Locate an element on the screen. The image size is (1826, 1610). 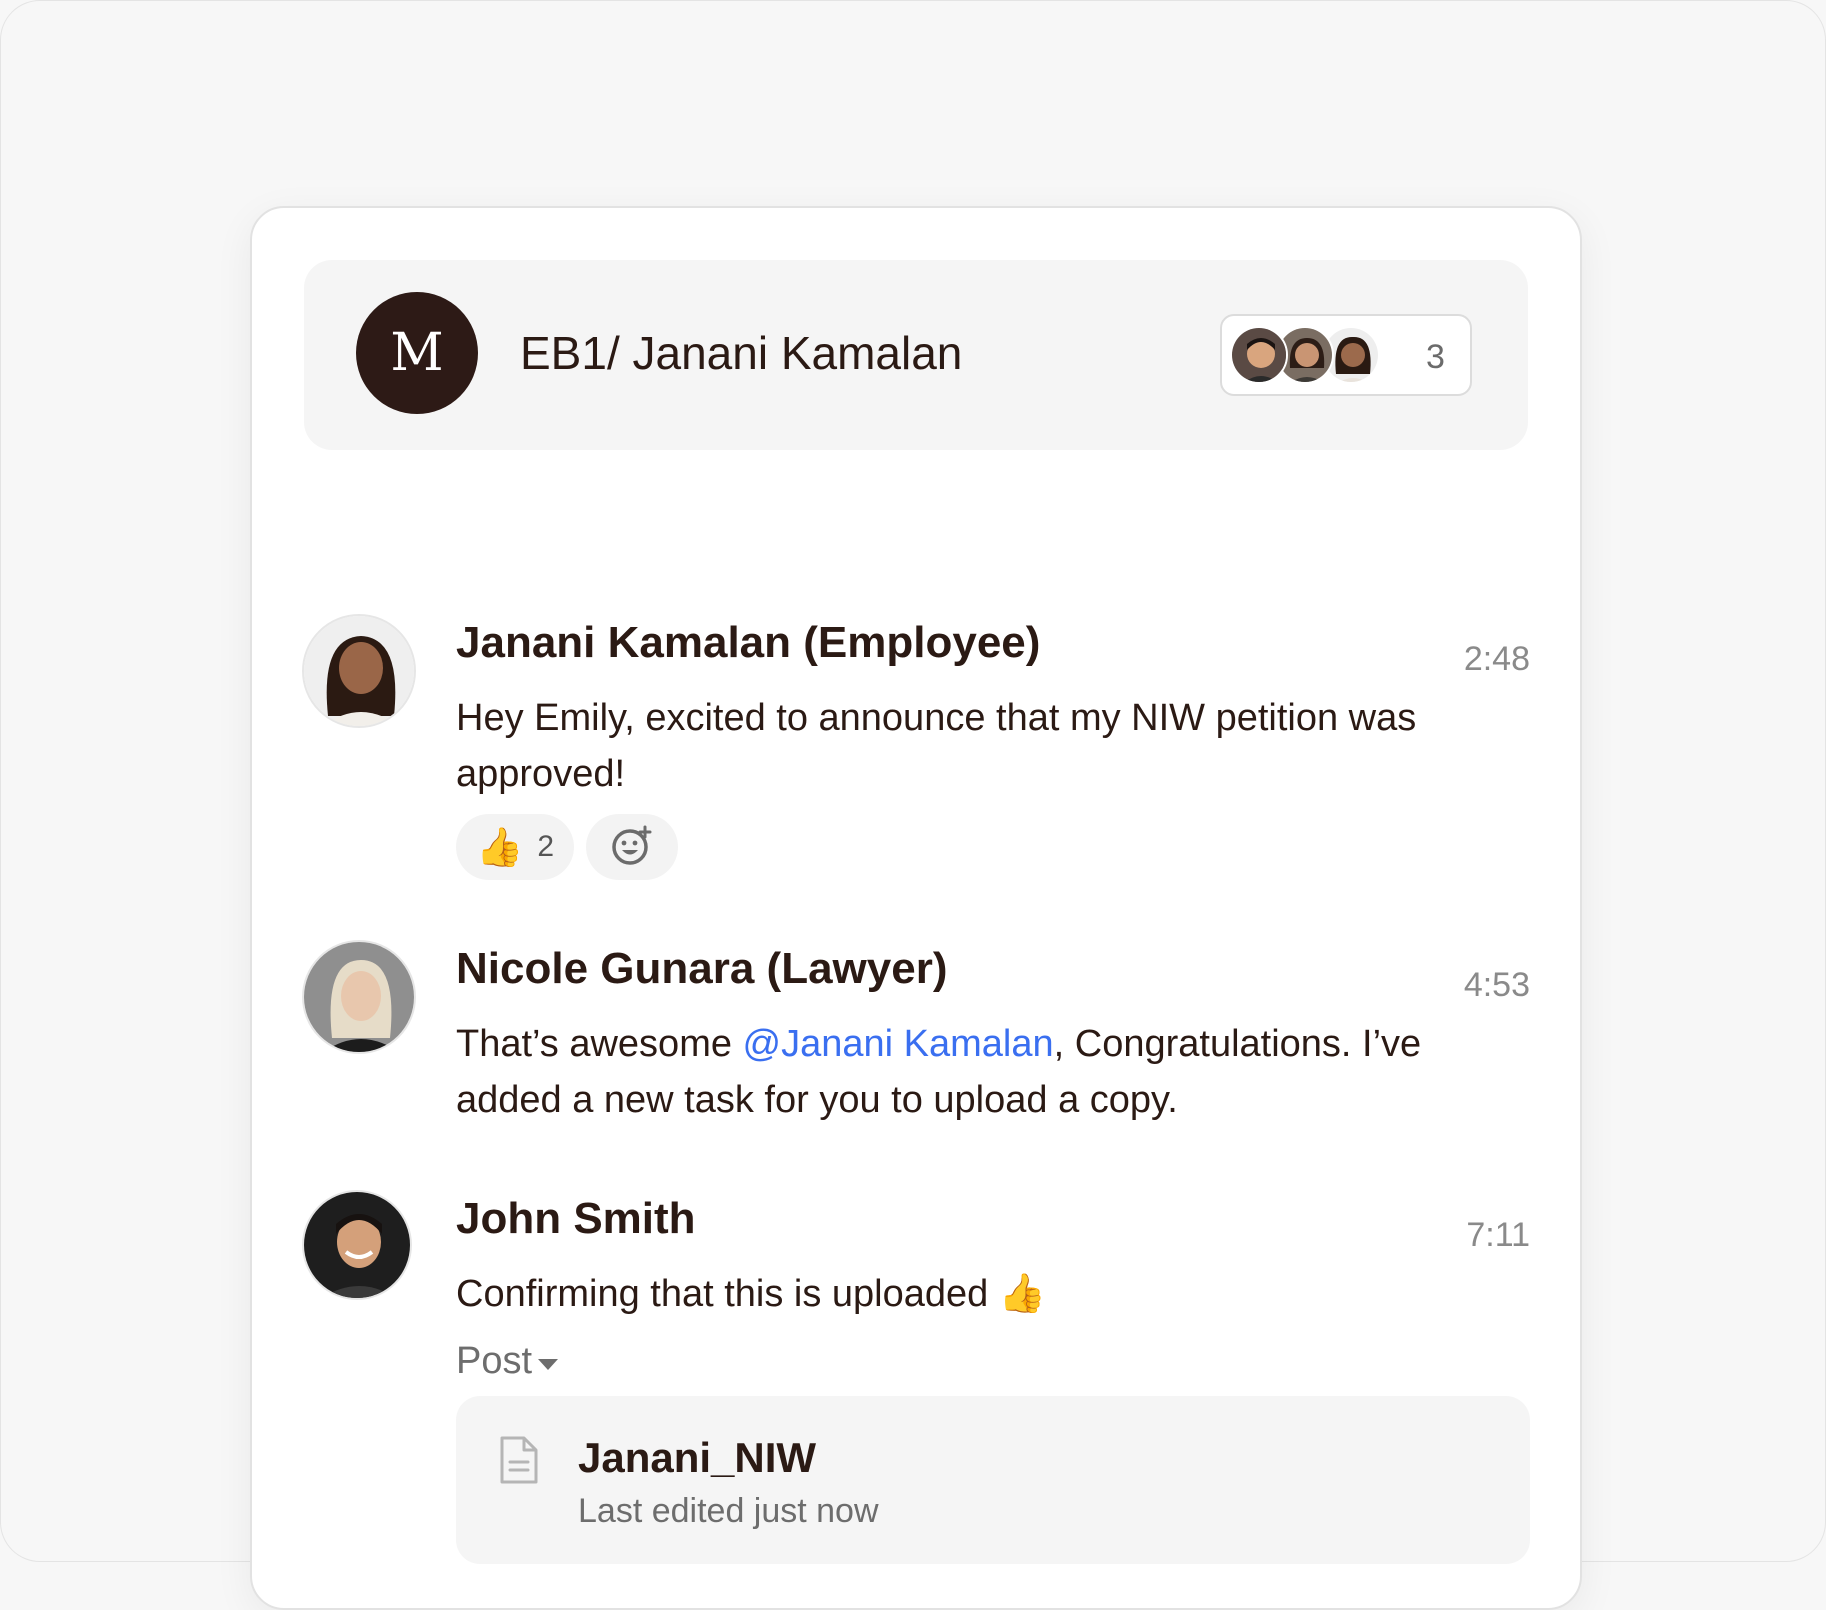
author-name: Nicole Gunara (Lawyer) is located at coordinates (701, 969).